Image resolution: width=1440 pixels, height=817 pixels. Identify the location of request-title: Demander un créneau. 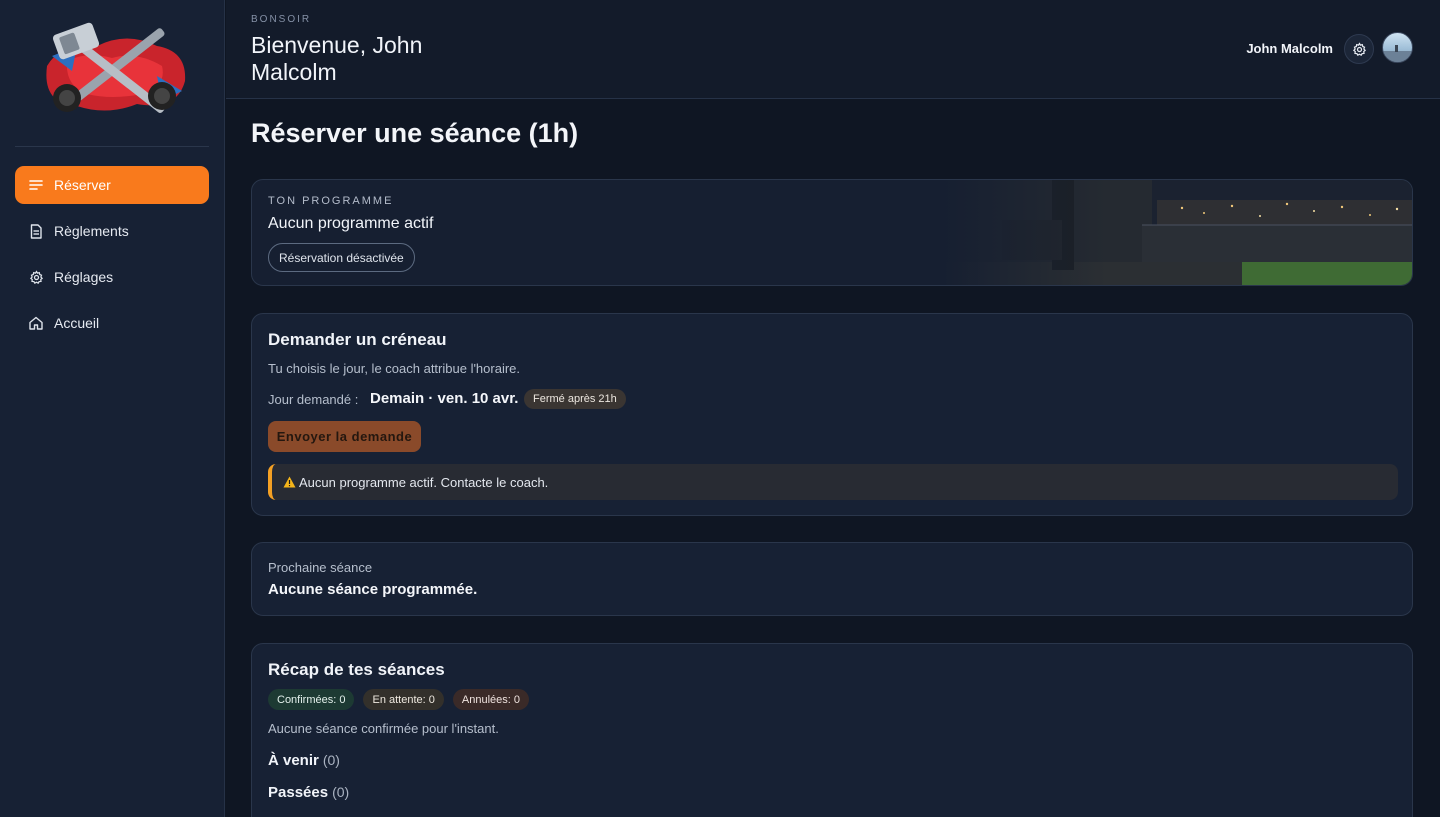
(357, 339).